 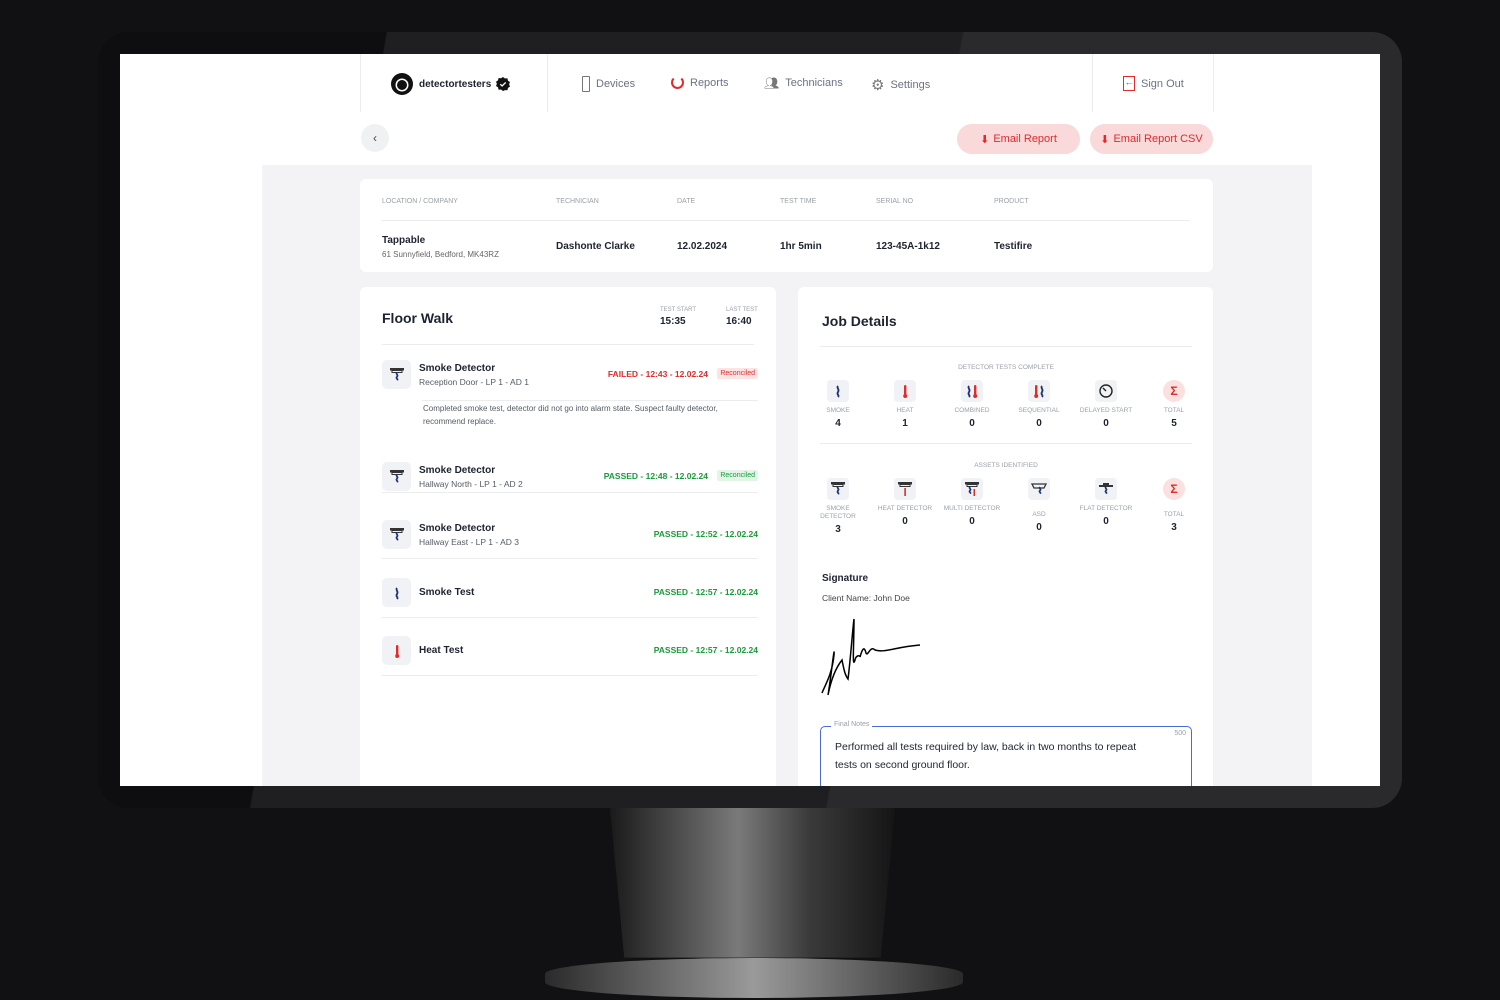 I want to click on stat-label: Sequential, so click(x=1039, y=410).